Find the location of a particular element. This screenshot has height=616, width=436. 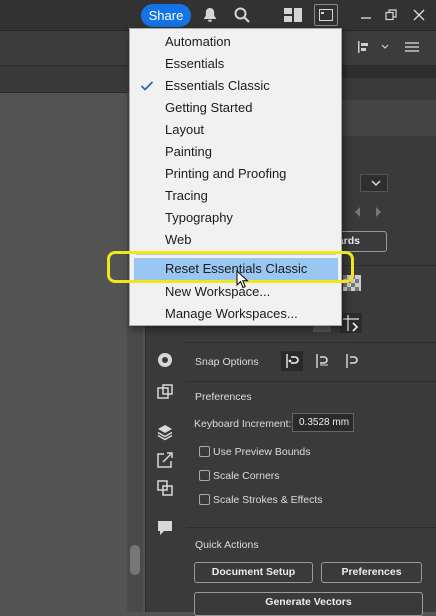

snap-options-label: Snap Options is located at coordinates (227, 362).